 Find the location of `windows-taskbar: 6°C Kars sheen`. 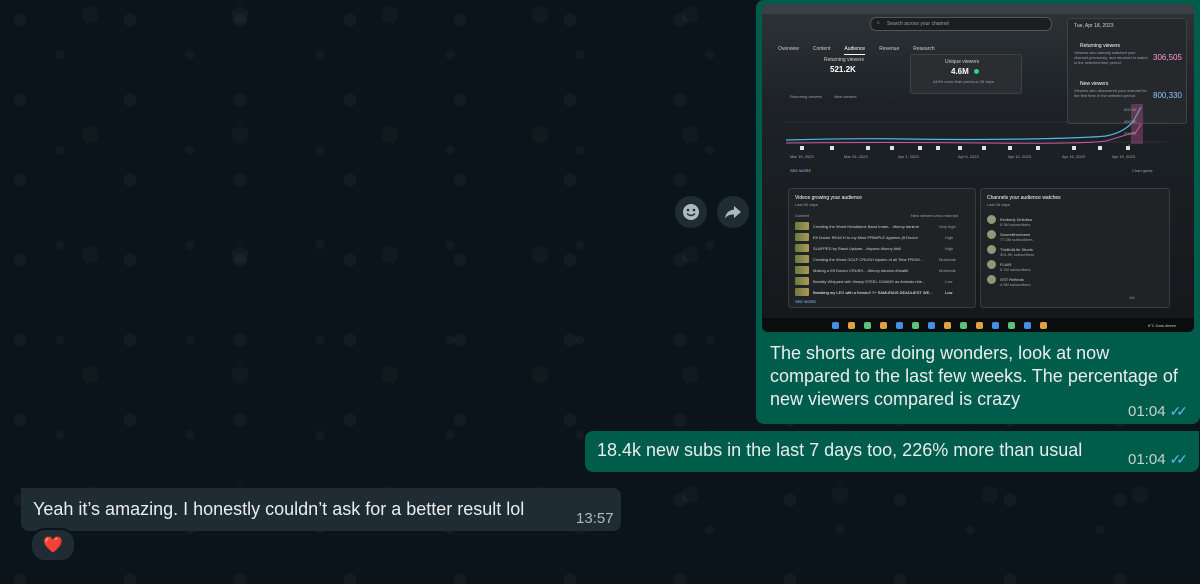

windows-taskbar: 6°C Kars sheen is located at coordinates (978, 325).